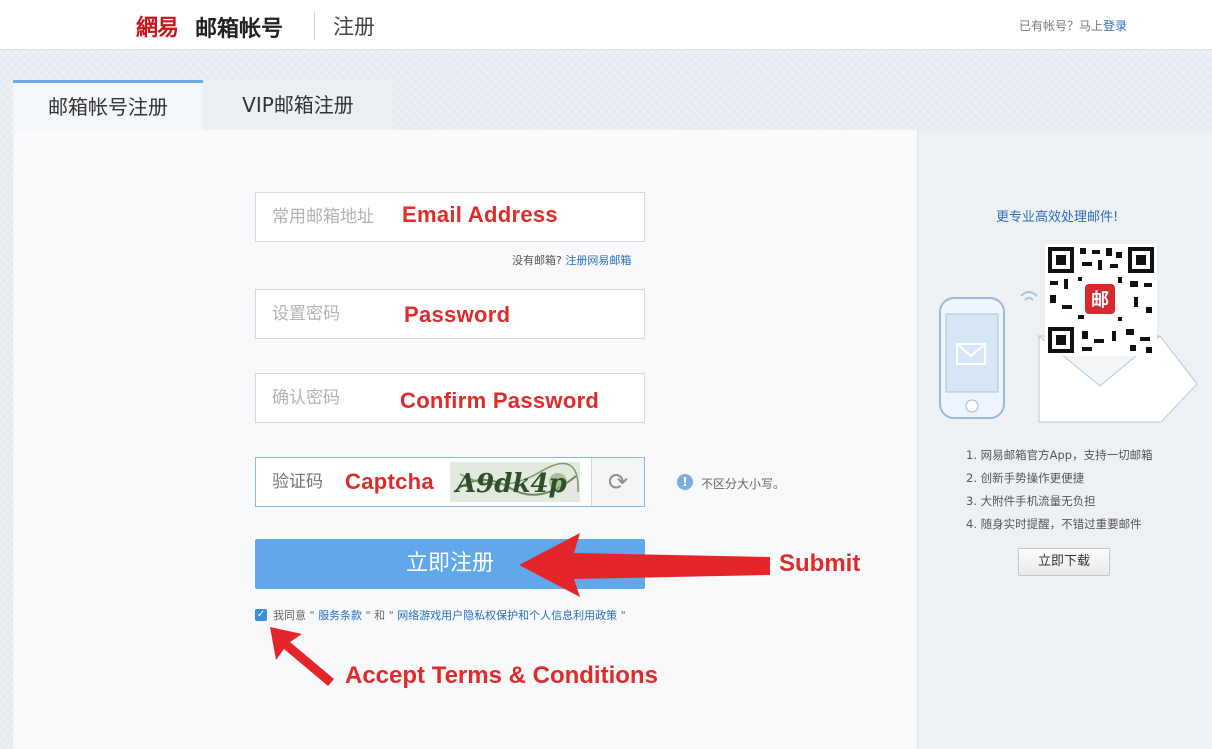 This screenshot has height=749, width=1212. I want to click on captcha-image: A9dk4p, so click(515, 482).